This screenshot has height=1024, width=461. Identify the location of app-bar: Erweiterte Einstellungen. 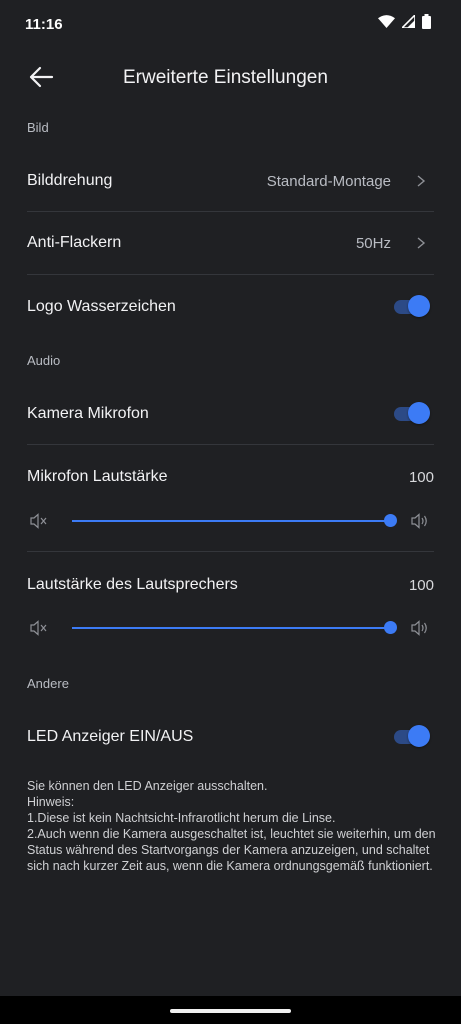
(230, 77).